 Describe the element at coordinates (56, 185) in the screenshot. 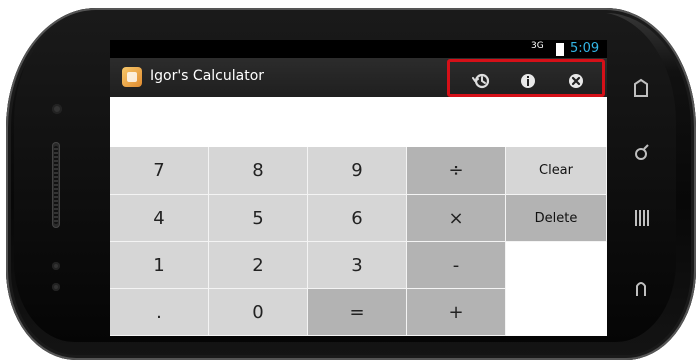

I see `phone-speaker` at that location.